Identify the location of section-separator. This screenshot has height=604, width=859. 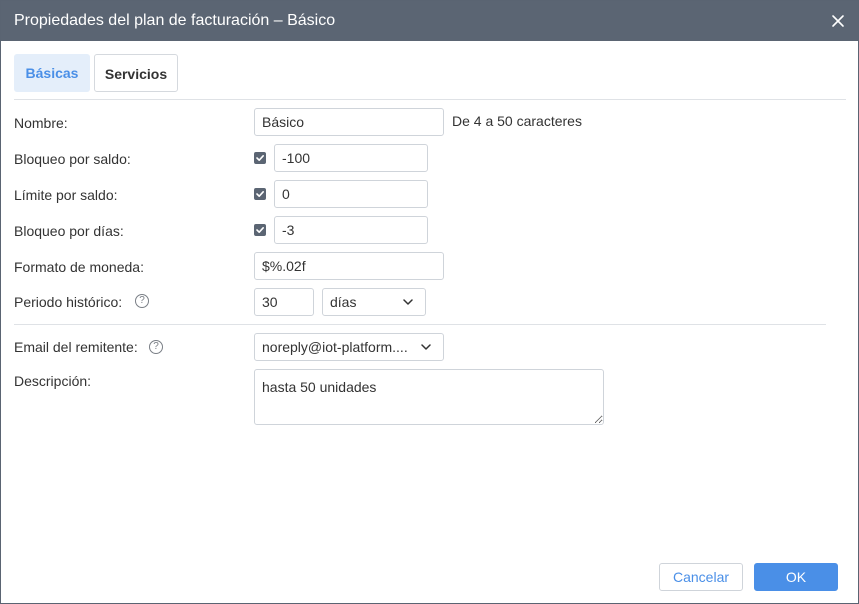
(420, 324).